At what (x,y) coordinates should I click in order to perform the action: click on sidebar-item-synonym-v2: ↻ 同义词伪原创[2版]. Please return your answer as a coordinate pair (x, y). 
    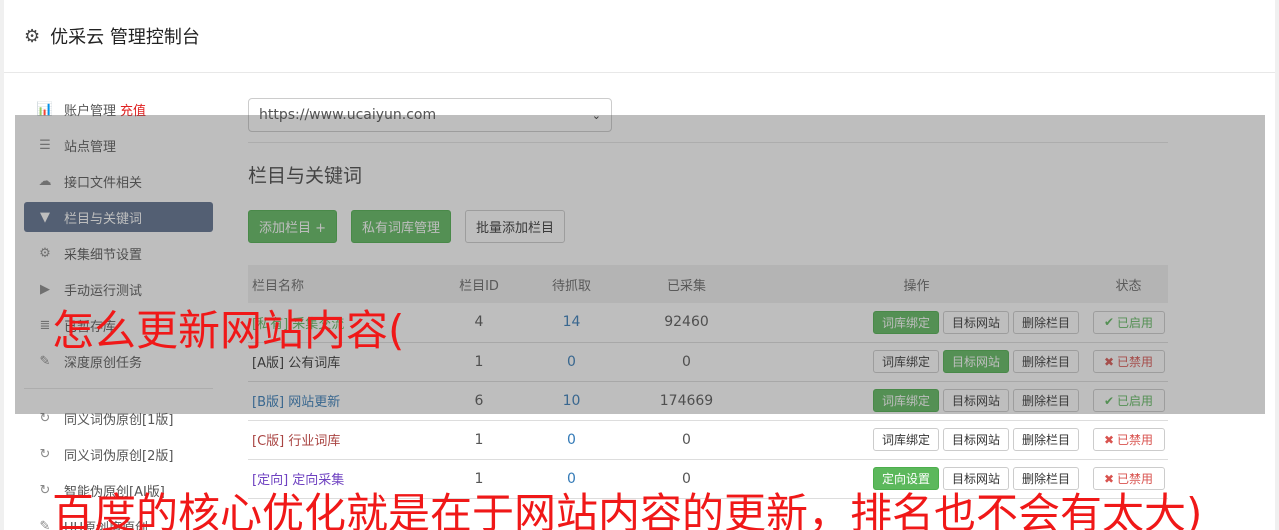
    Looking at the image, I should click on (118, 454).